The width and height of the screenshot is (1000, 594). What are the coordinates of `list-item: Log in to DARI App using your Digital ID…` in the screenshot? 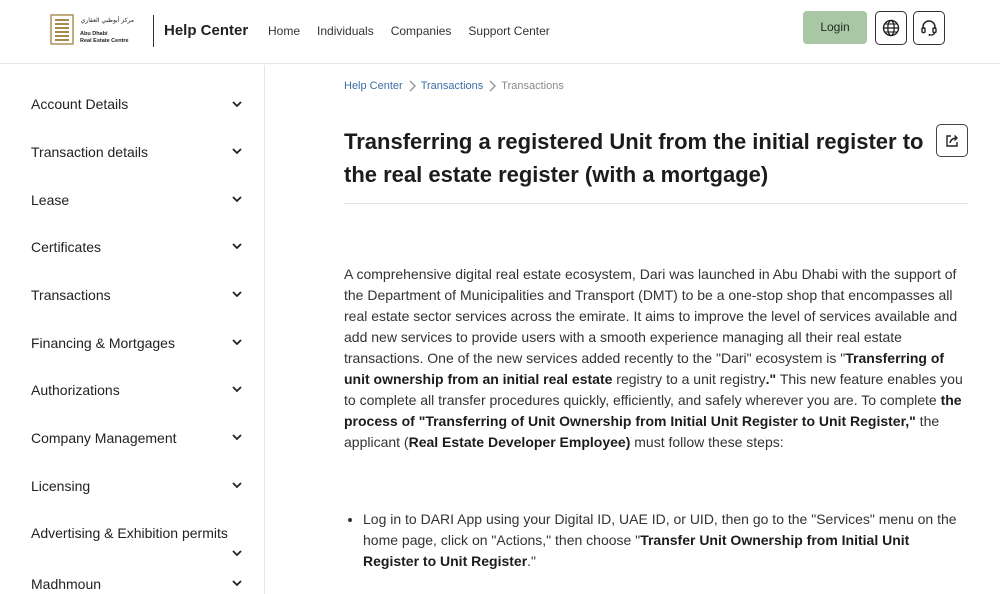 It's located at (666, 540).